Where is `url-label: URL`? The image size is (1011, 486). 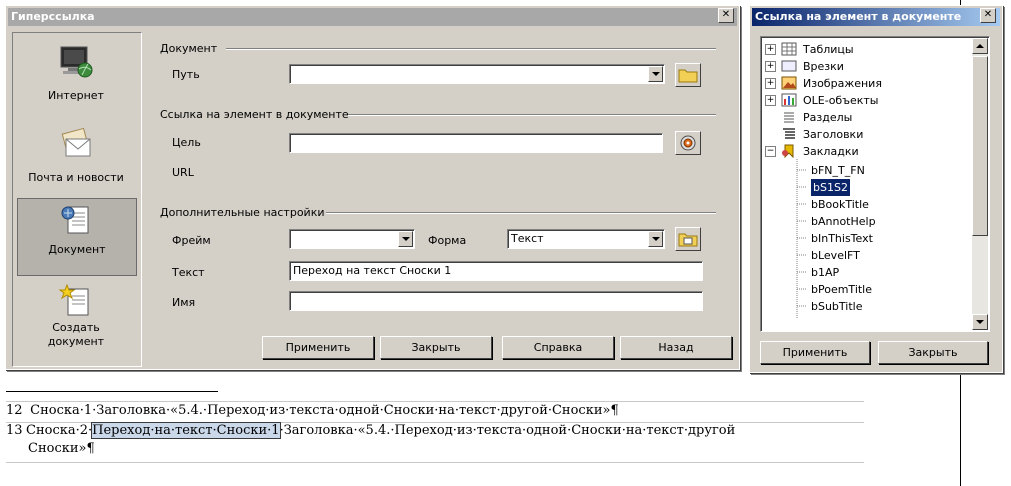 url-label: URL is located at coordinates (183, 172).